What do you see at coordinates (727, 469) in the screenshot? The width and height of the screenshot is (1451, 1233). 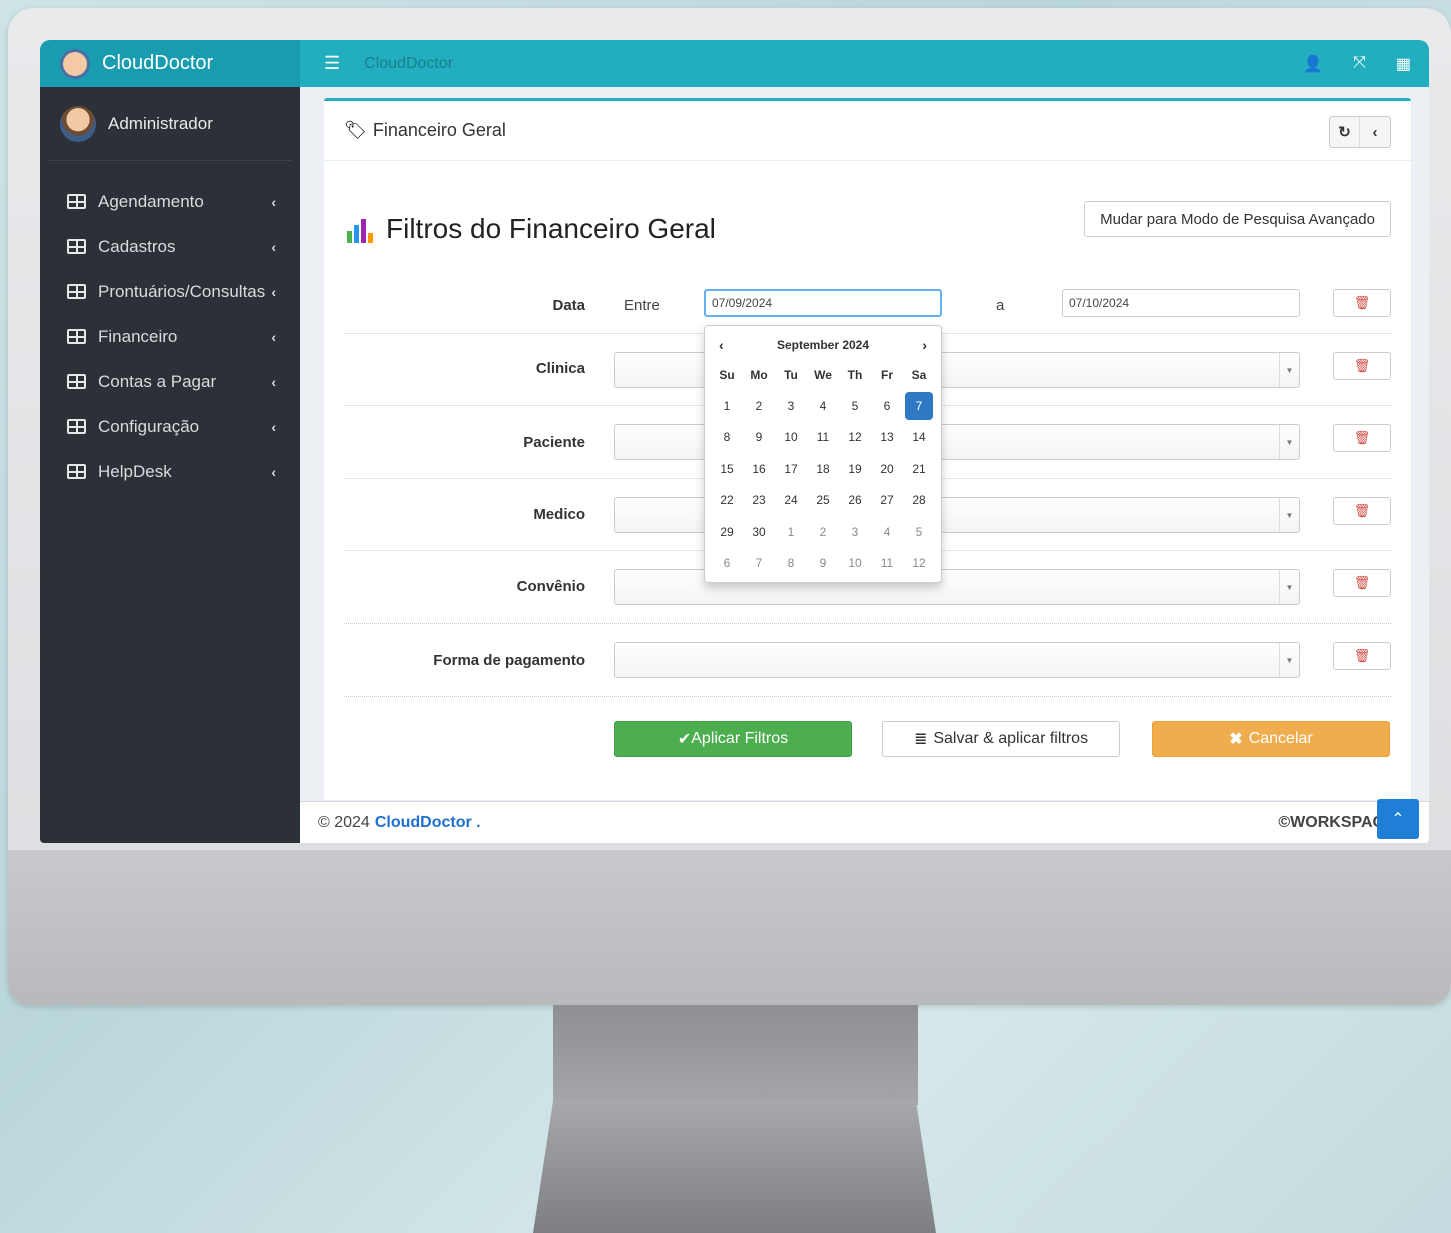 I see `calendar-day: 15` at bounding box center [727, 469].